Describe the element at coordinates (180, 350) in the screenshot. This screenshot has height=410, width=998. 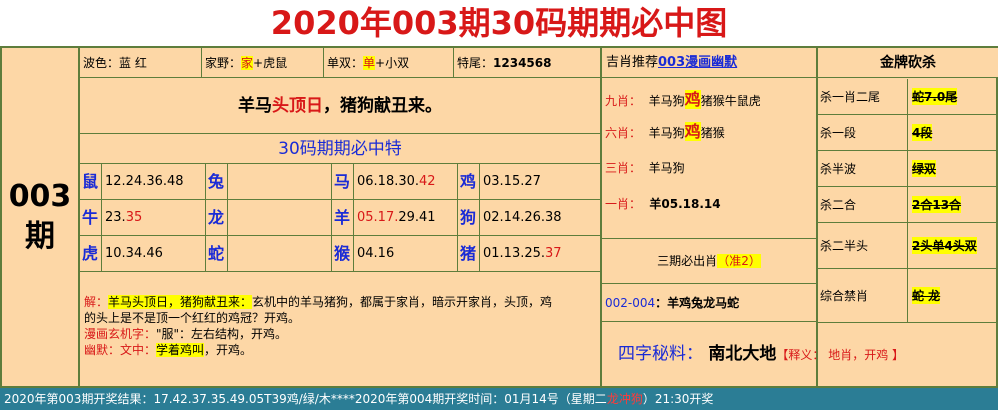
I see `humor-highlight: 学着鸡叫` at that location.